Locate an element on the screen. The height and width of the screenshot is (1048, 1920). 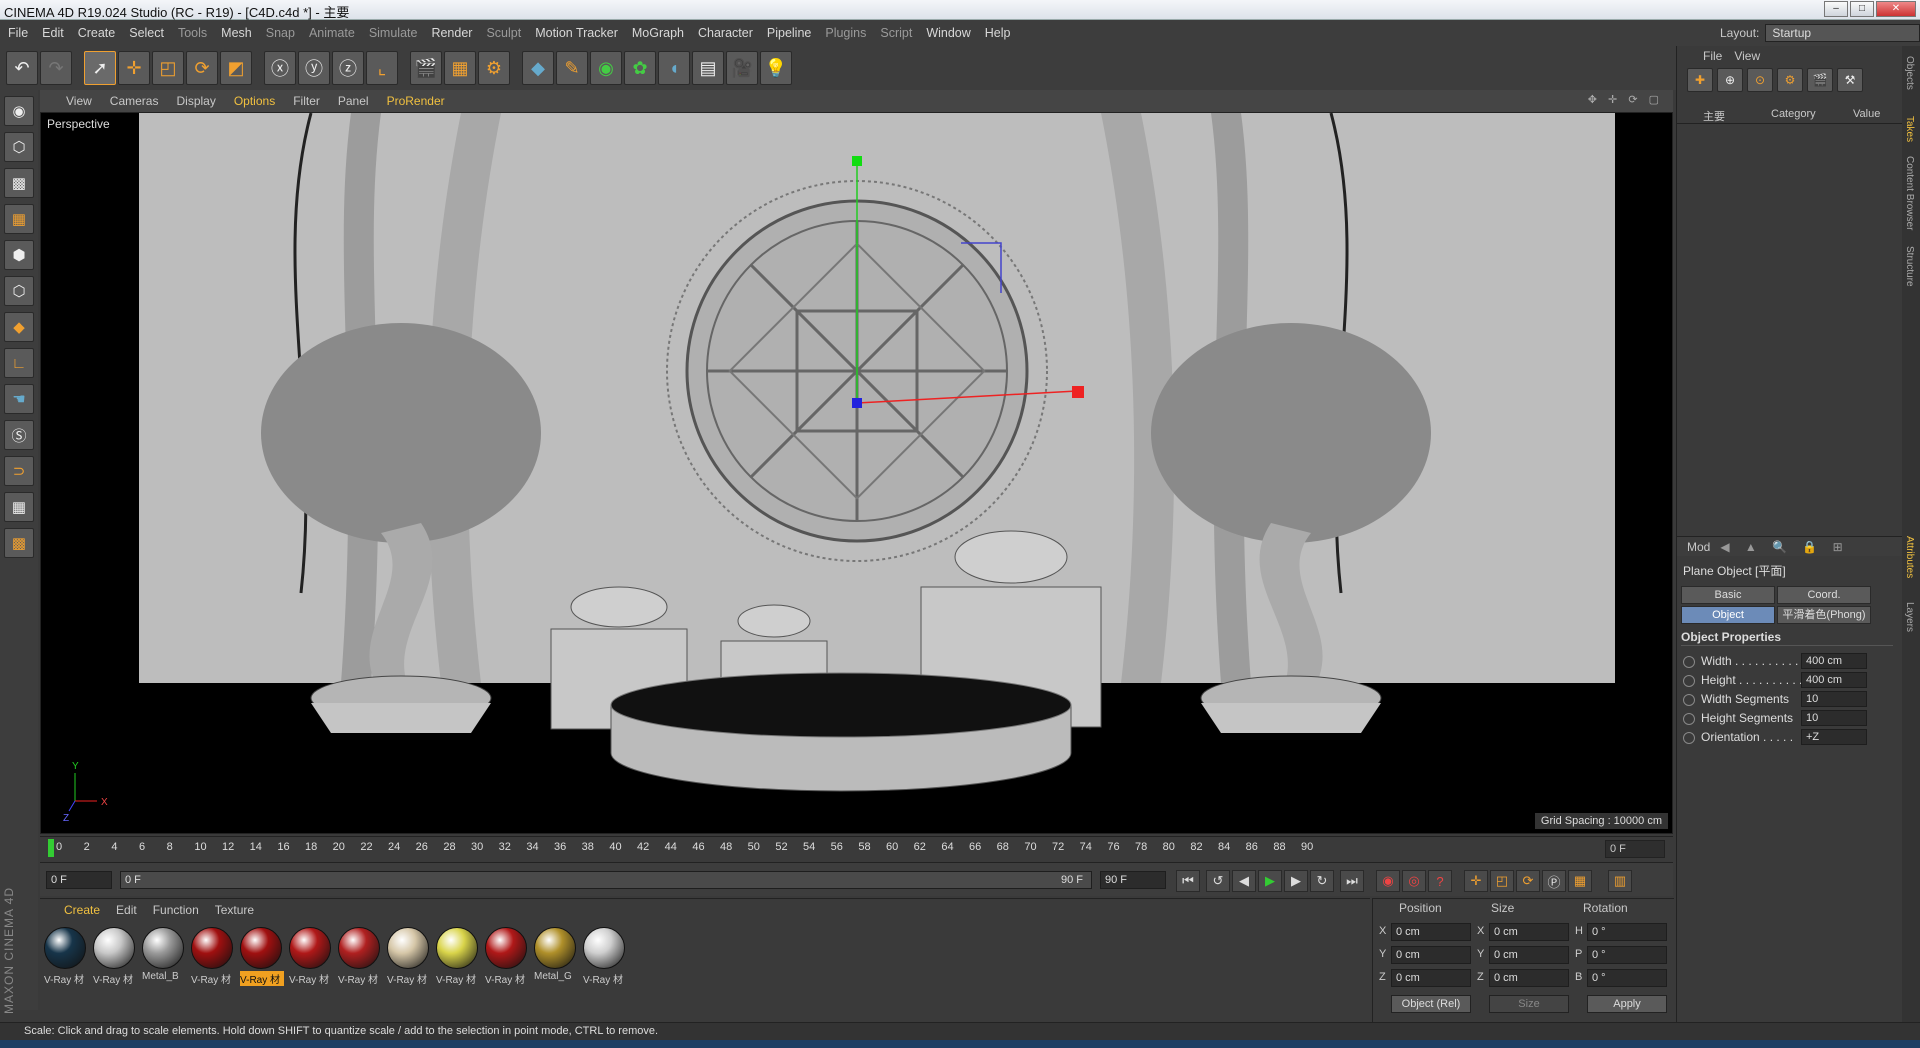
material-swatch: Metal_G is located at coordinates (556, 957).